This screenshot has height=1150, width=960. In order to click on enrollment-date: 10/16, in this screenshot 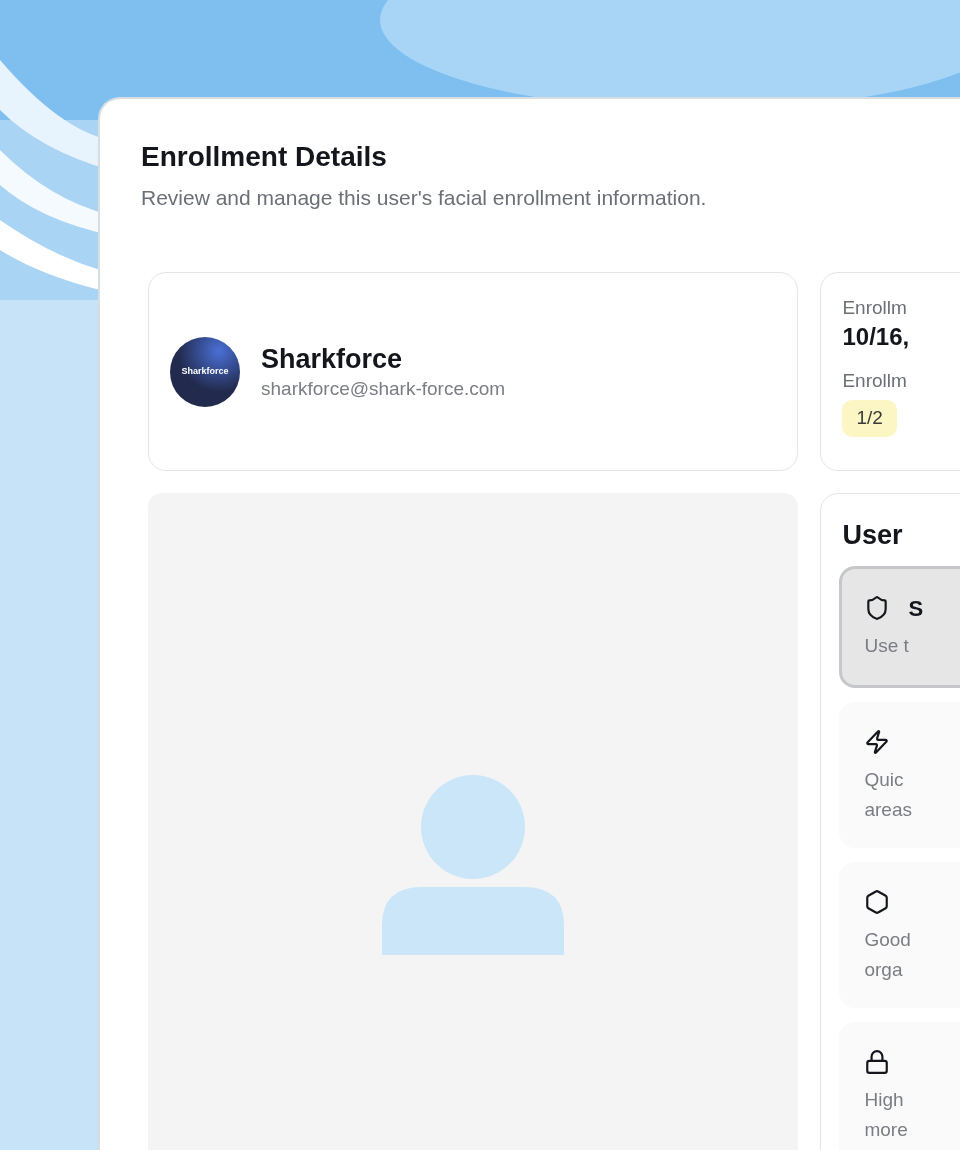, I will do `click(876, 337)`.